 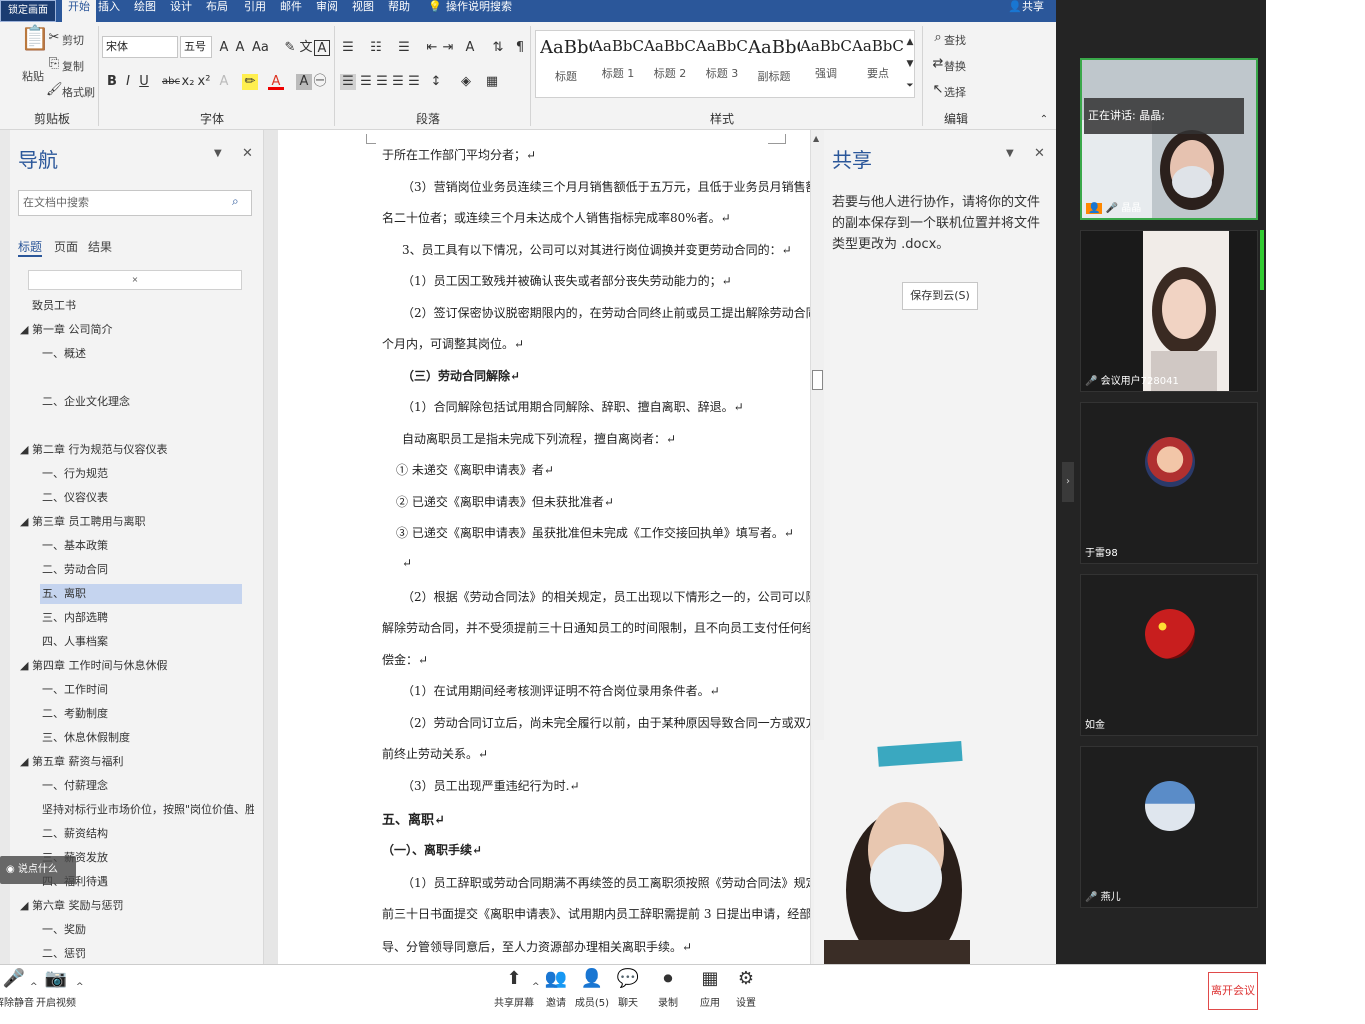 I want to click on invite-button: 👥 邀请, so click(x=556, y=988).